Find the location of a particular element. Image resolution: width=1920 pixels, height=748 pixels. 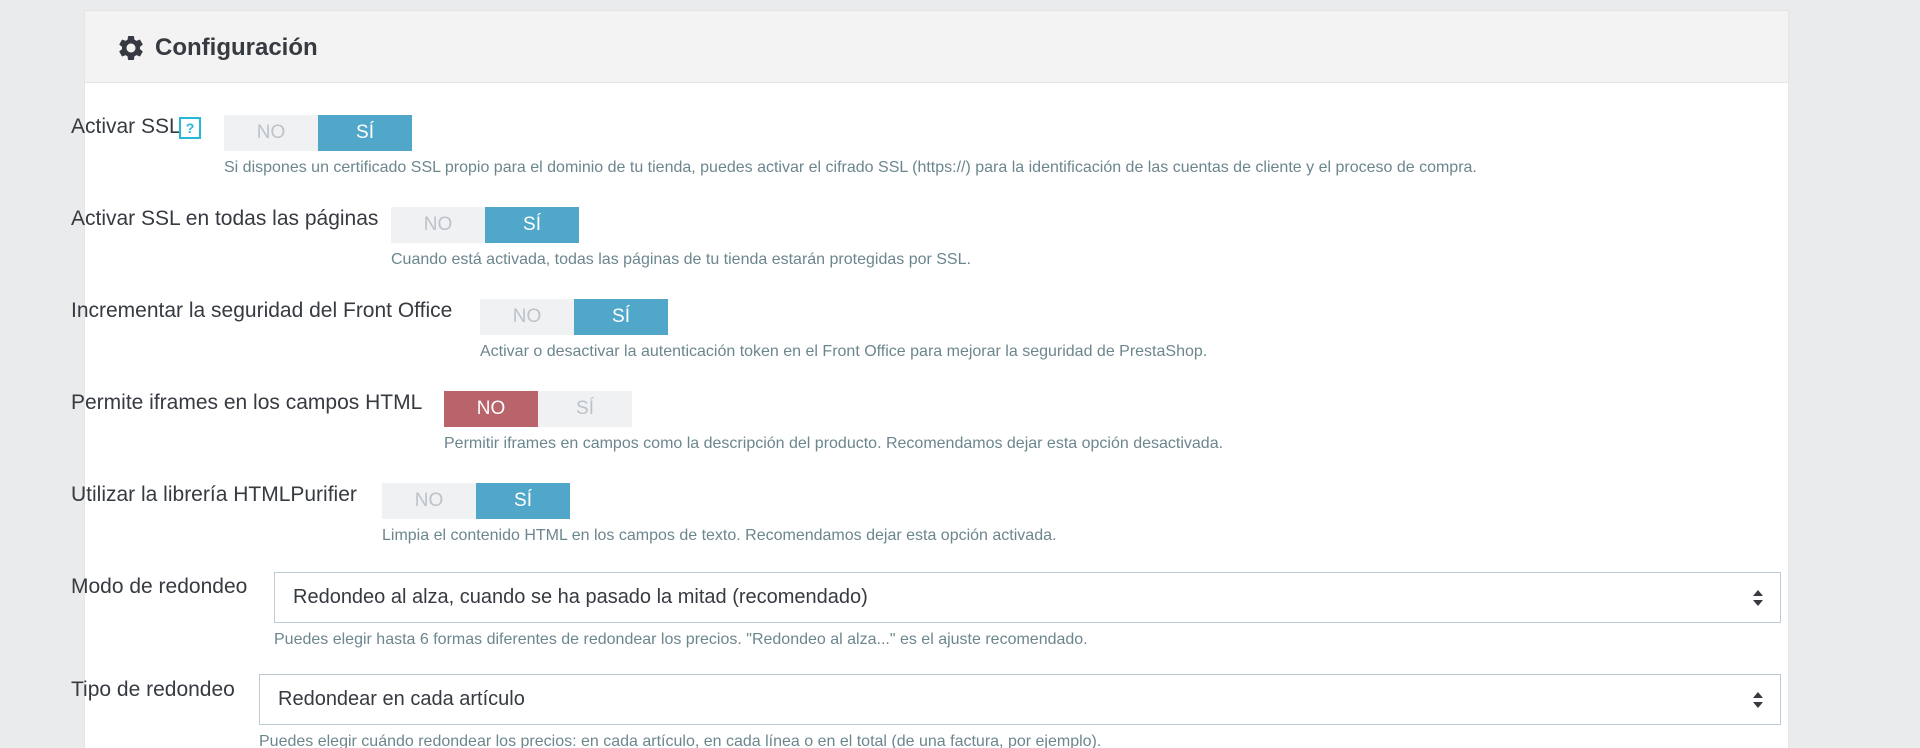

help-icon: ? is located at coordinates (190, 128).